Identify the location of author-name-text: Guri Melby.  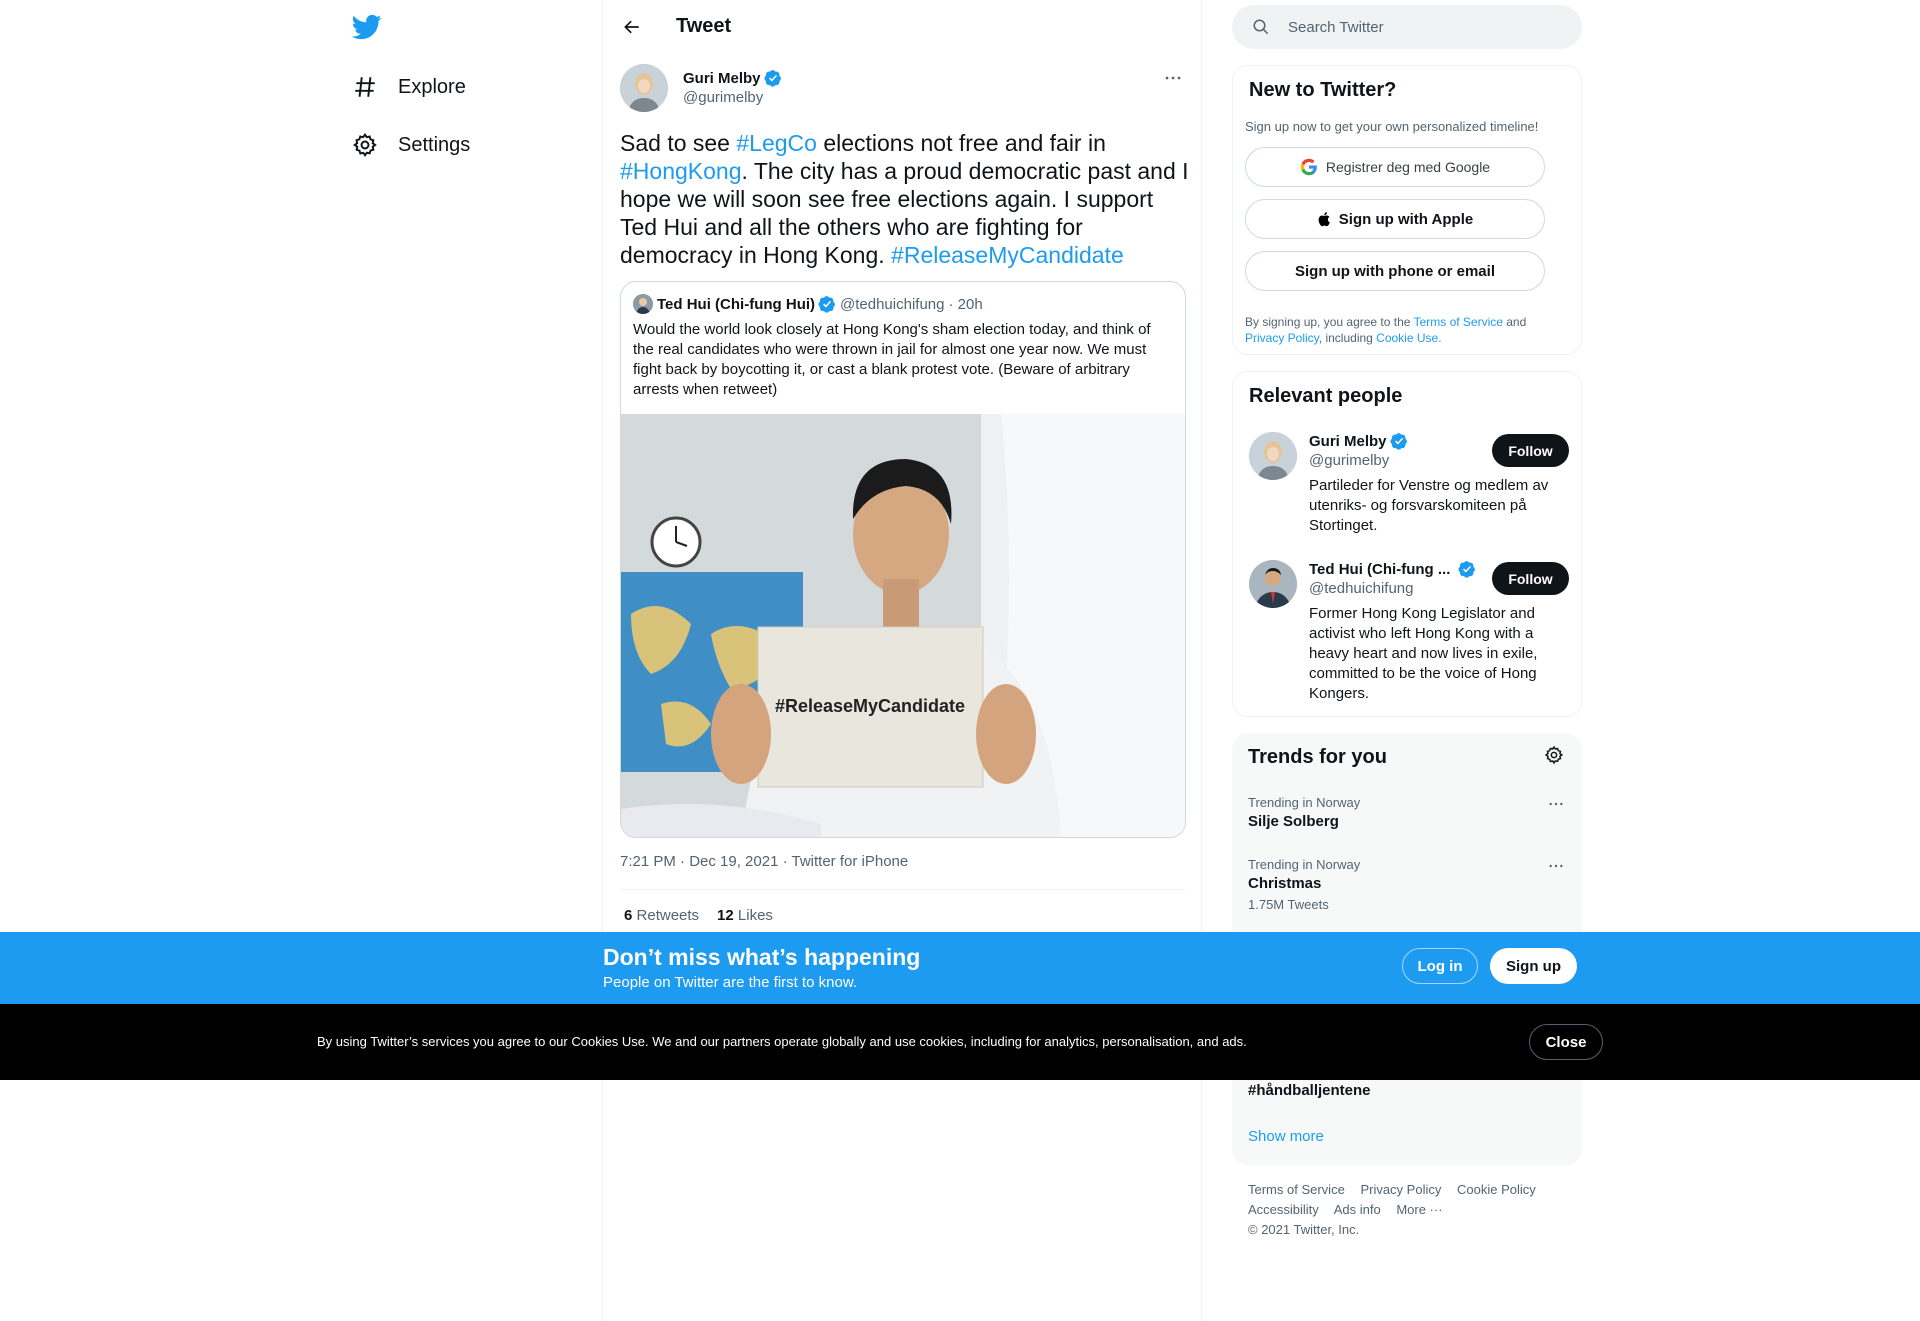
(722, 78).